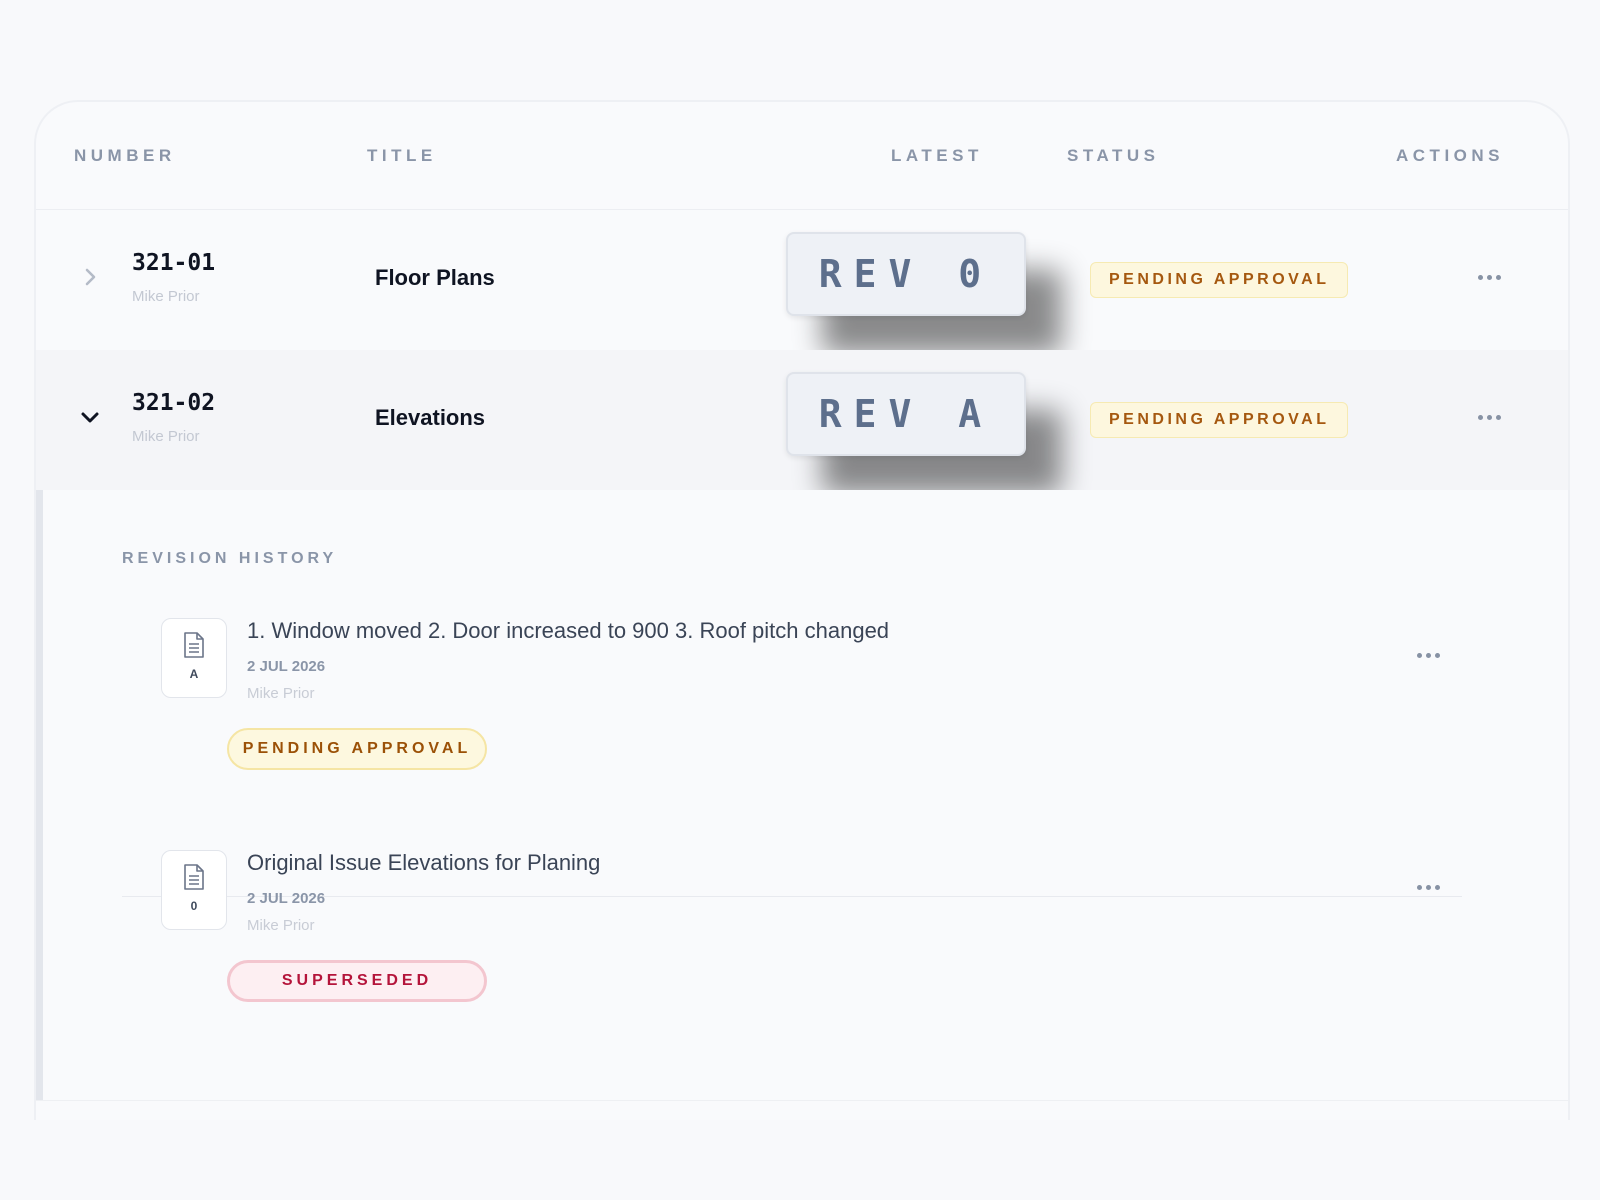 This screenshot has height=1200, width=1600. What do you see at coordinates (174, 263) in the screenshot?
I see `drawing-number: 321-01` at bounding box center [174, 263].